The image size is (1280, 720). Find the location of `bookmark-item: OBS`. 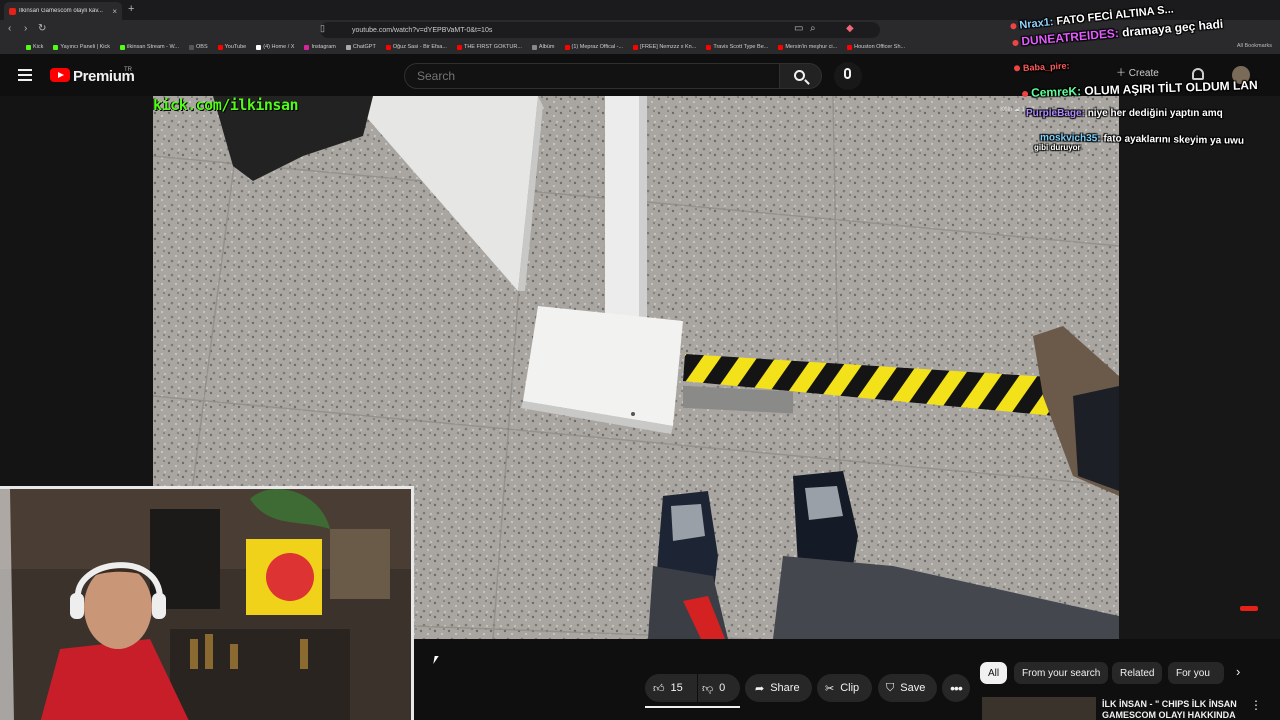

bookmark-item: OBS is located at coordinates (198, 47).